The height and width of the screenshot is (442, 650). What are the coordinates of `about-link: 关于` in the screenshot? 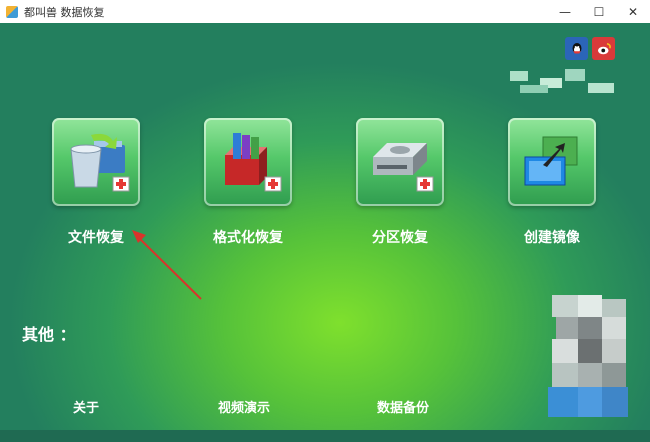 It's located at (86, 406).